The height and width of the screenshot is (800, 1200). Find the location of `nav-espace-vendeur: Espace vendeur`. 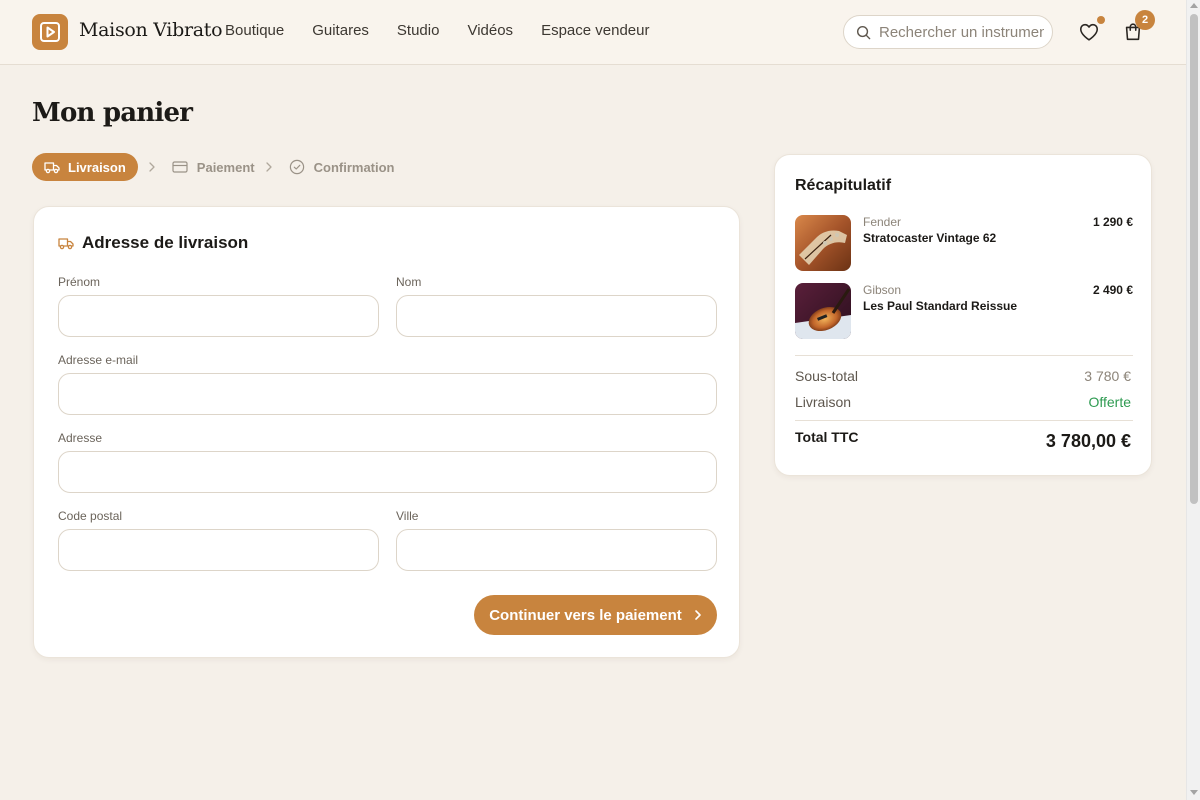

nav-espace-vendeur: Espace vendeur is located at coordinates (595, 30).